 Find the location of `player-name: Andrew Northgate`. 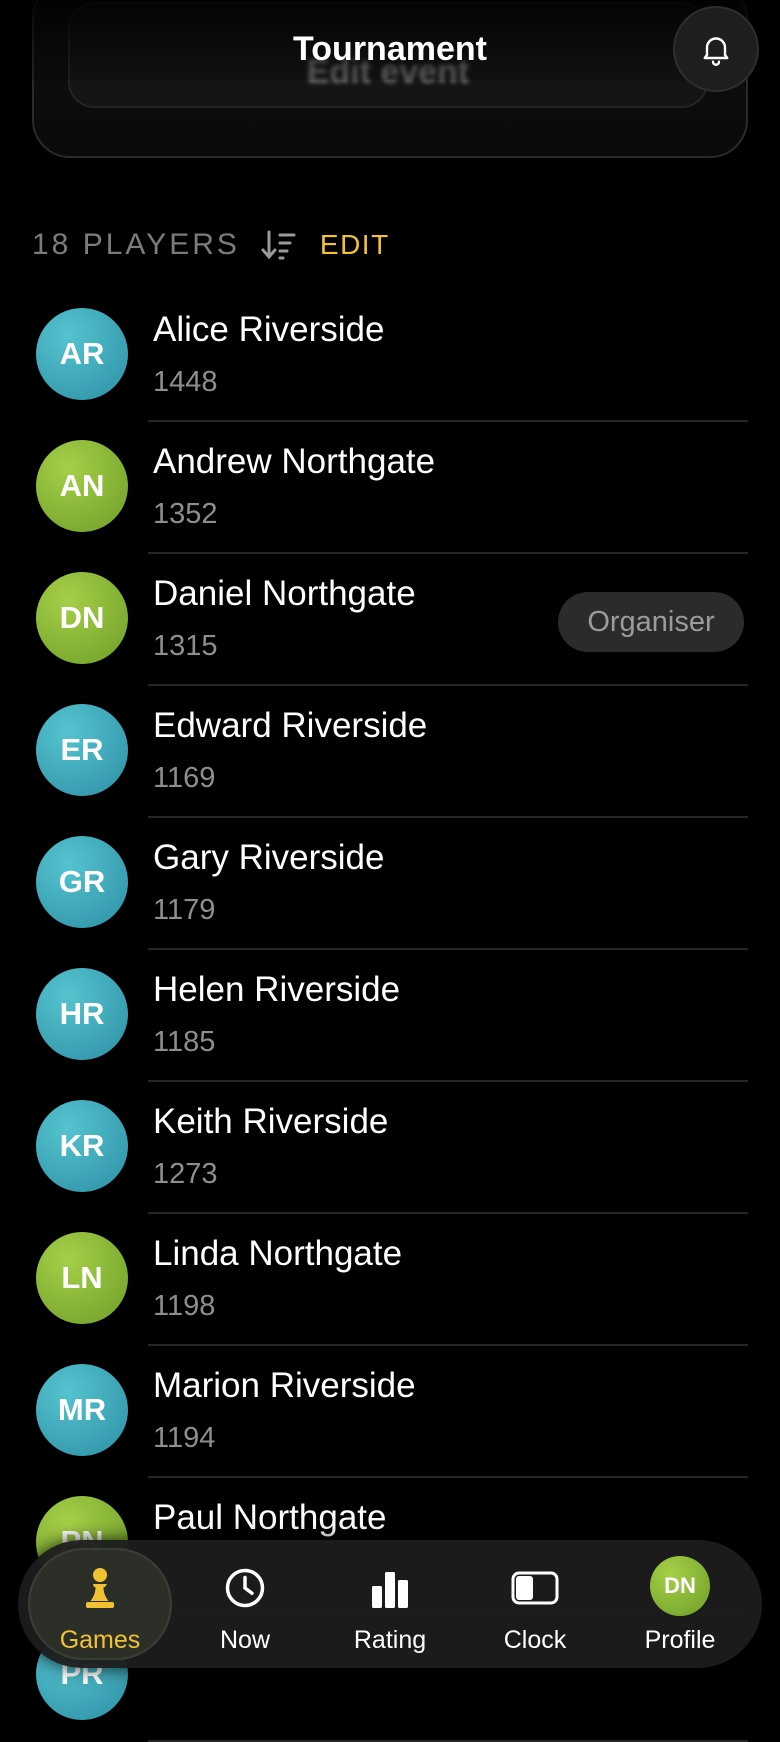

player-name: Andrew Northgate is located at coordinates (294, 461).